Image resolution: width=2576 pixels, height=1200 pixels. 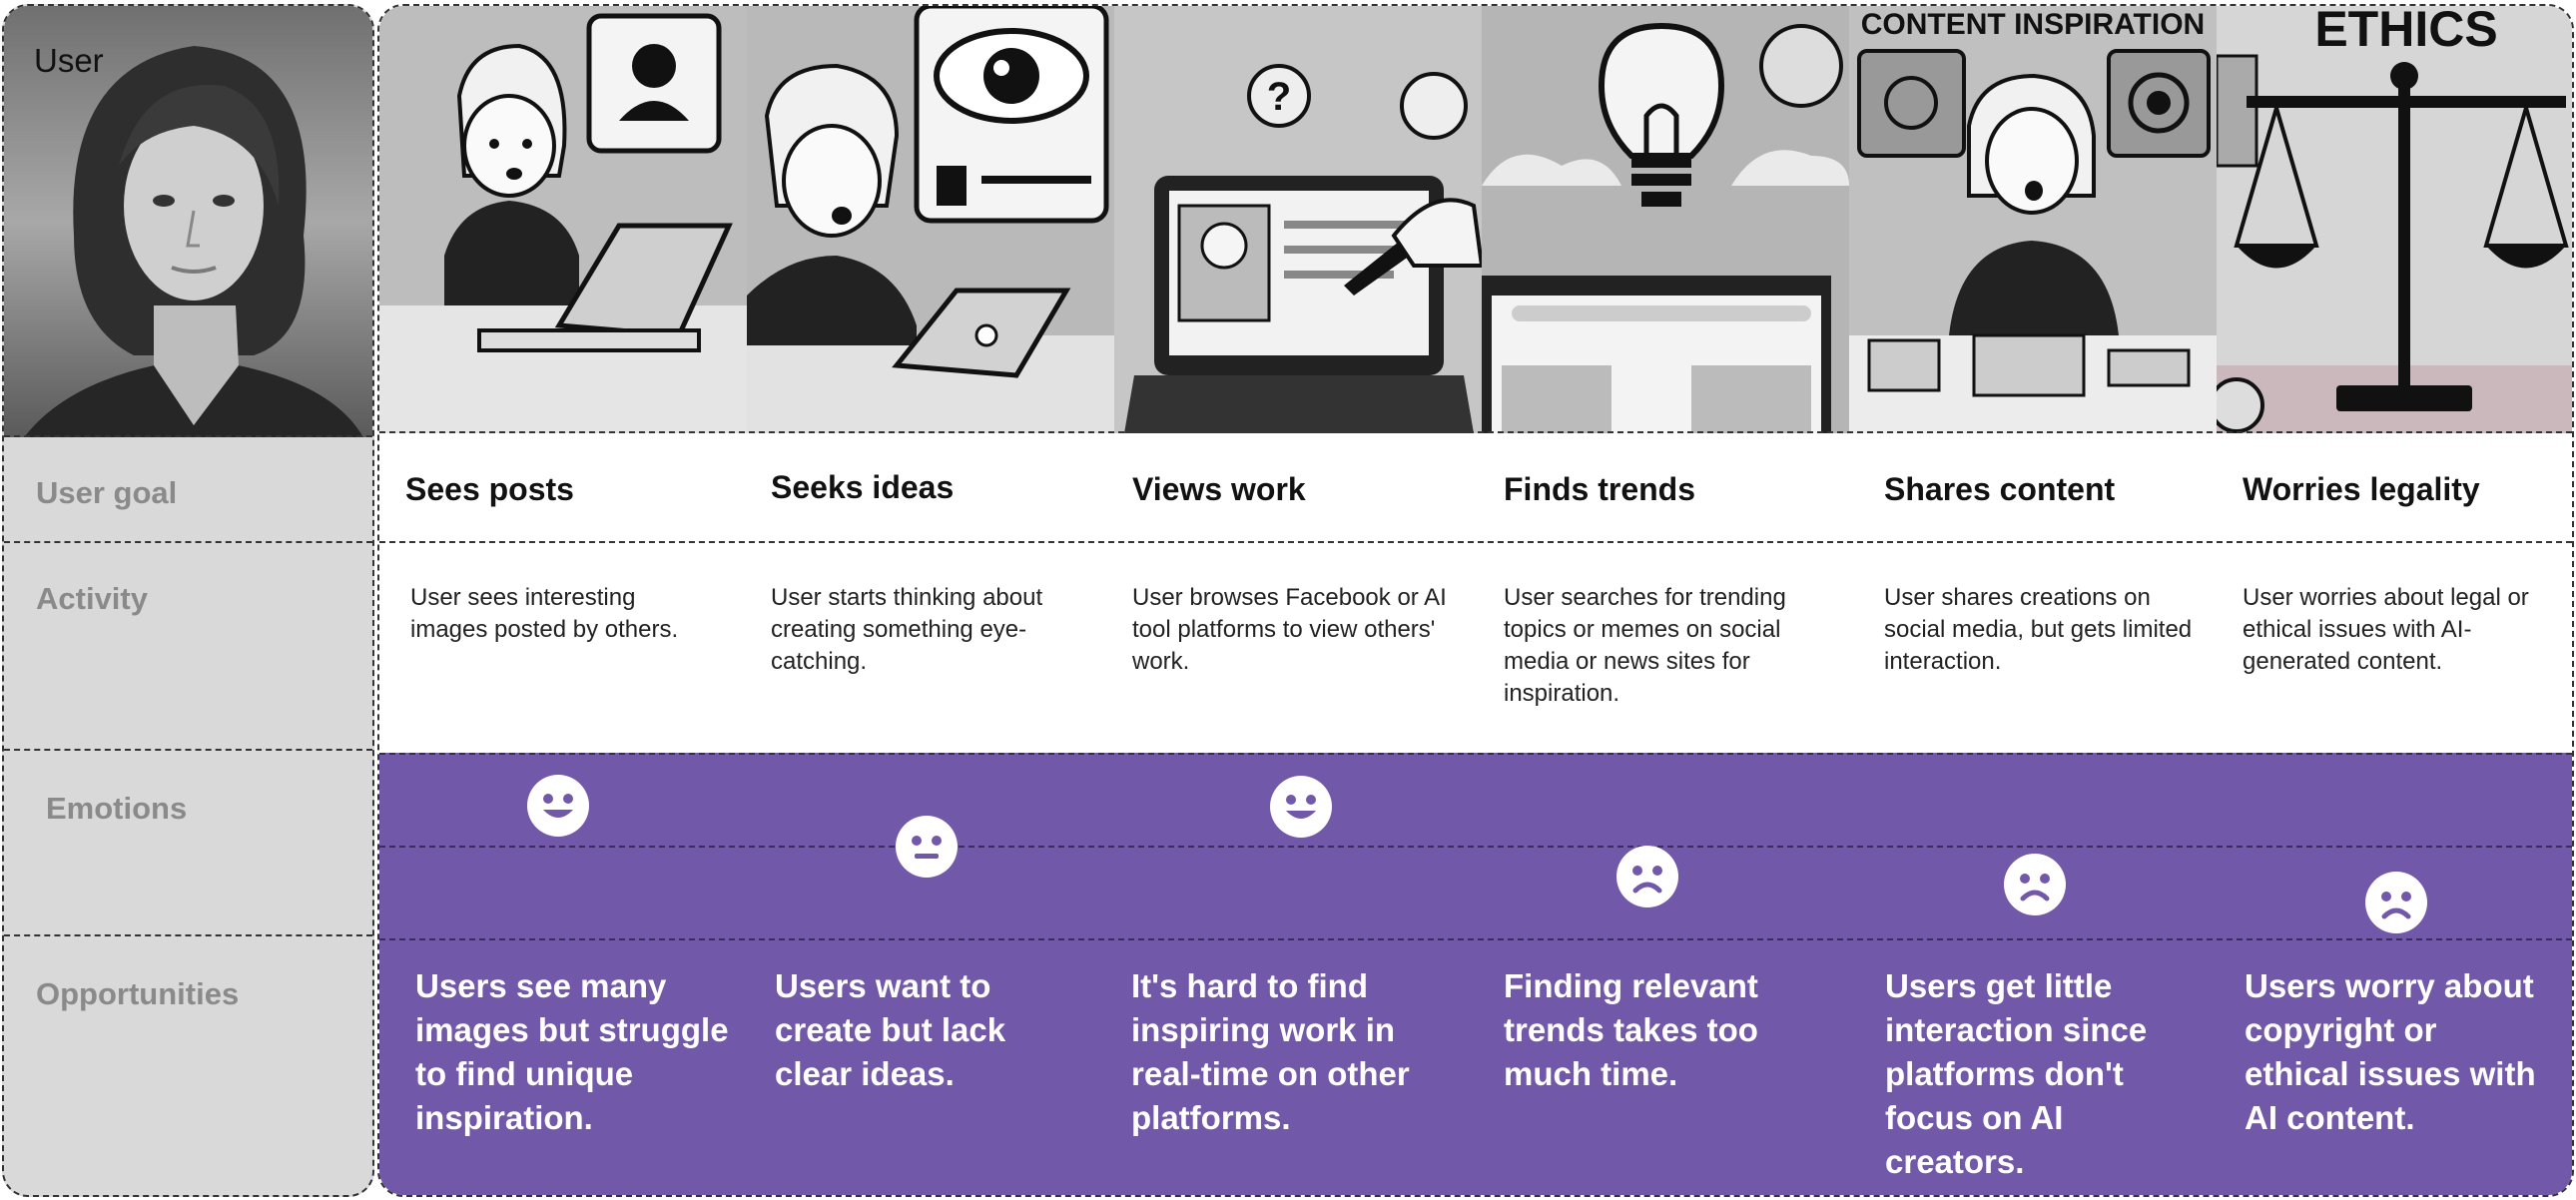 I want to click on goal-views-work: Views work, so click(x=1219, y=489).